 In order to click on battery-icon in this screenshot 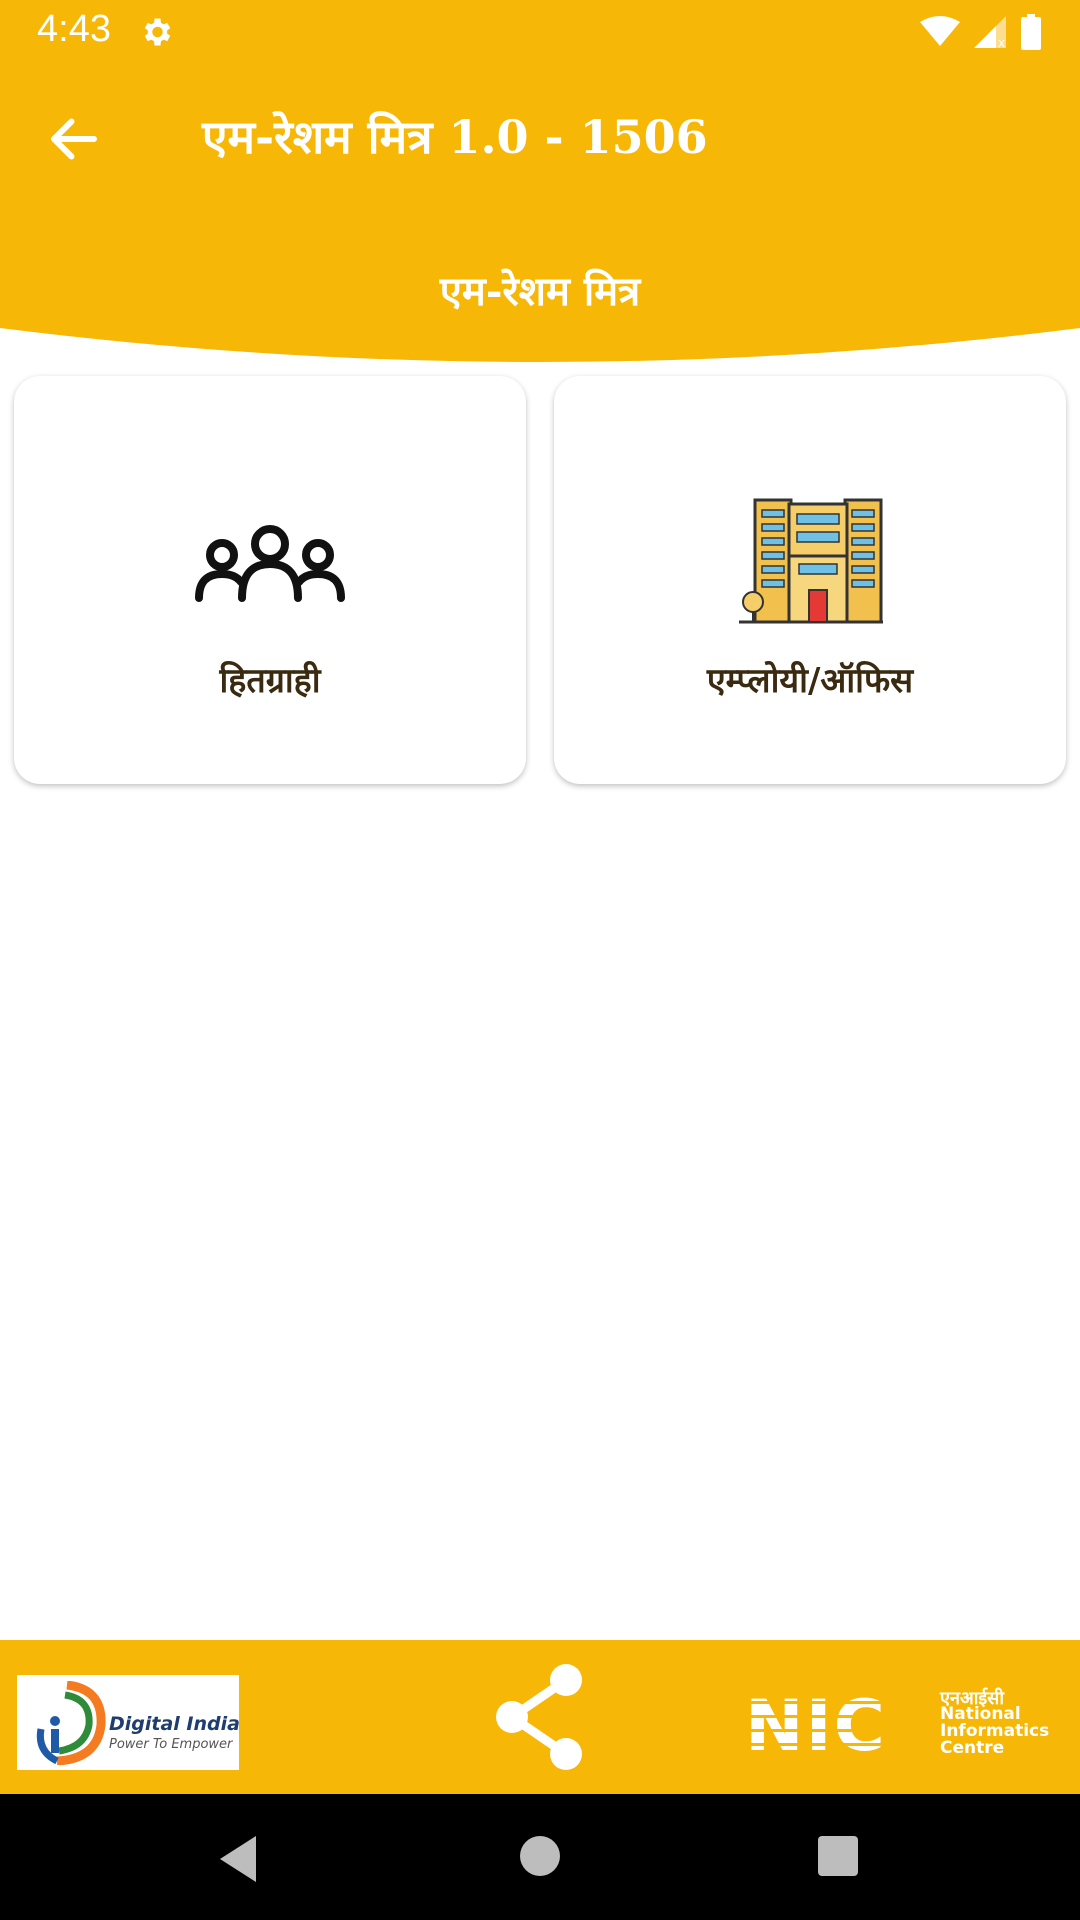, I will do `click(1031, 32)`.